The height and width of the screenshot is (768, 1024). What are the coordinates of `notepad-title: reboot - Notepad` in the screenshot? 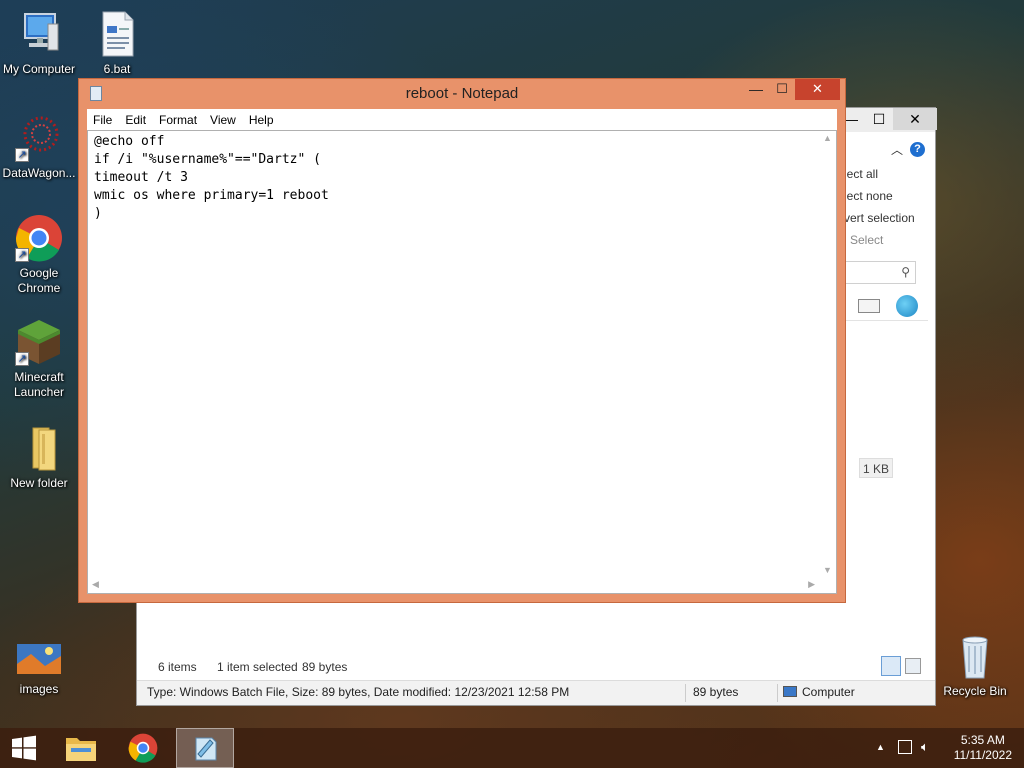 It's located at (462, 93).